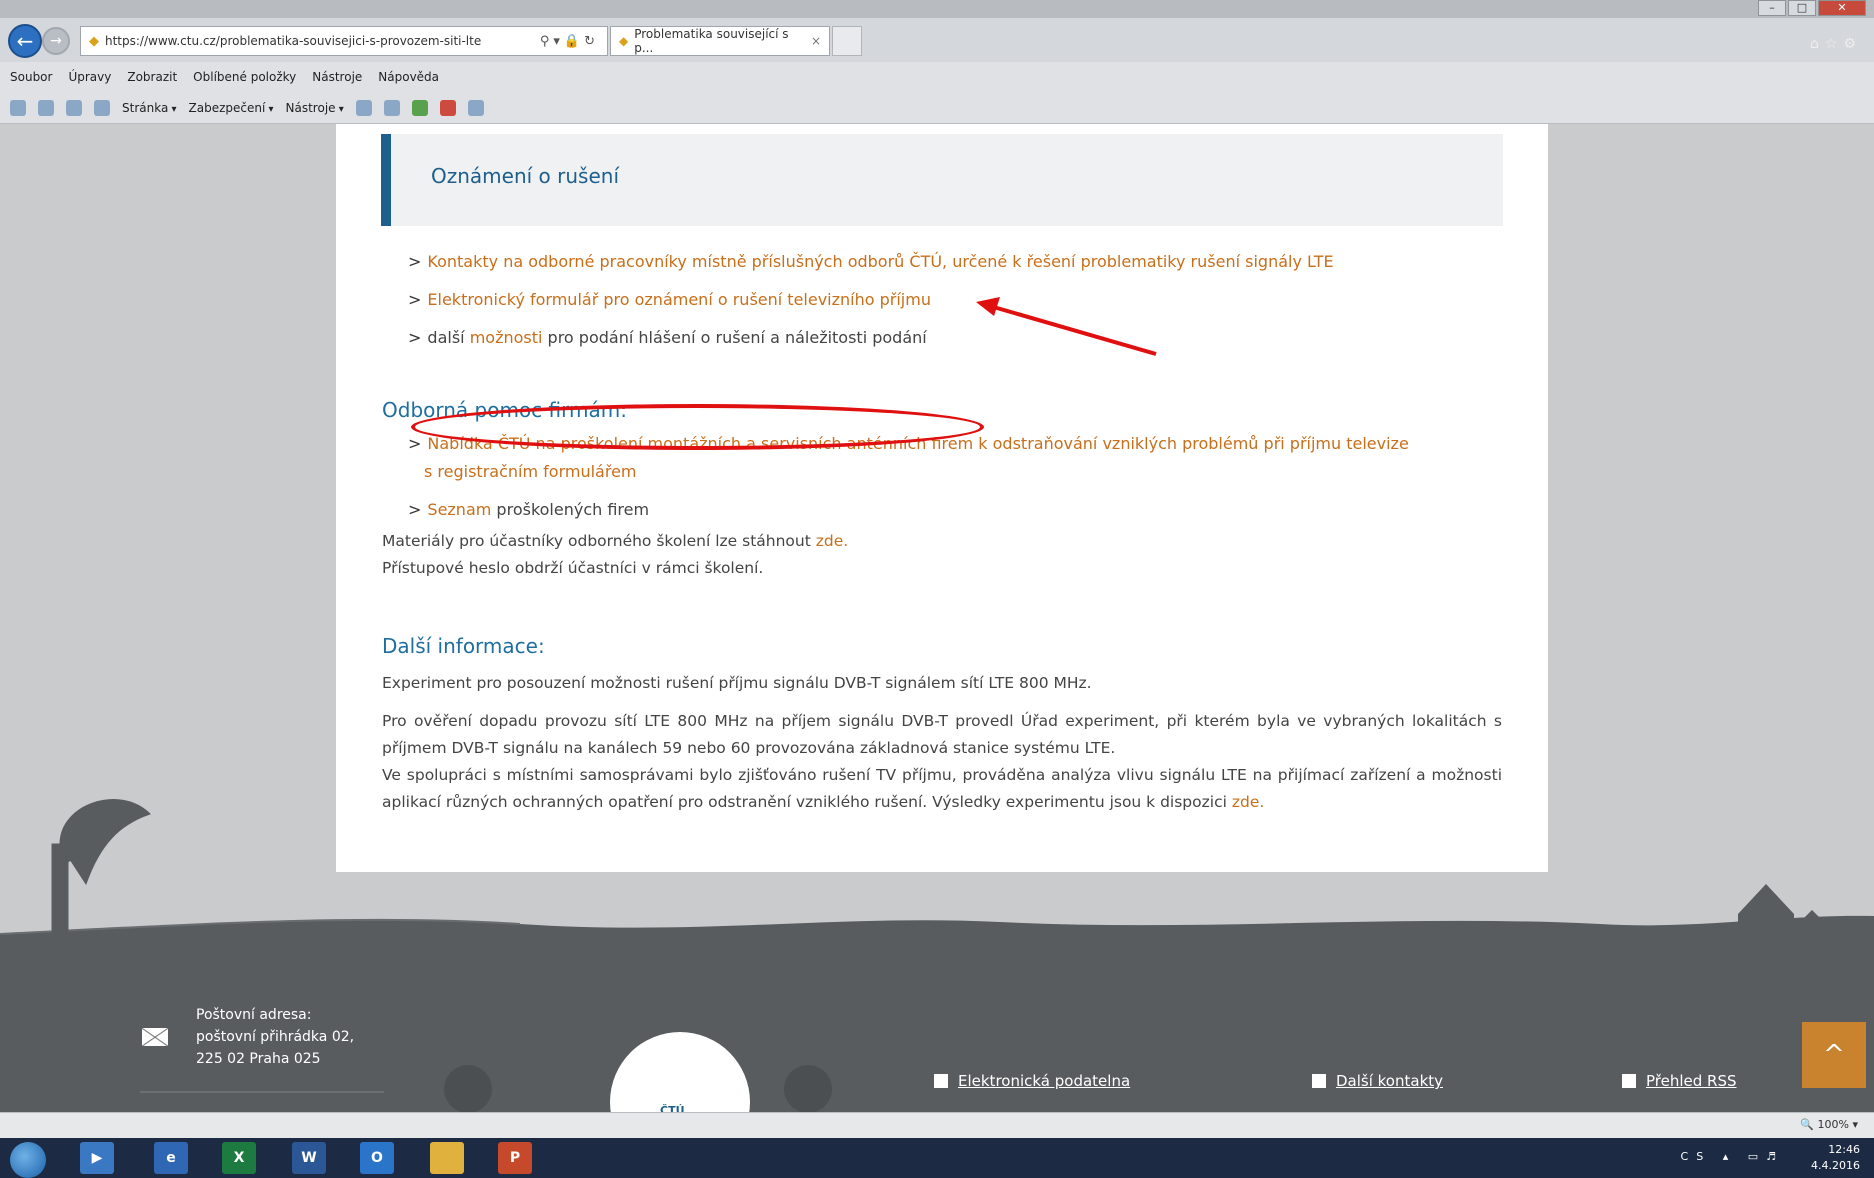 Image resolution: width=1874 pixels, height=1178 pixels. What do you see at coordinates (102, 107) in the screenshot?
I see `print-icon` at bounding box center [102, 107].